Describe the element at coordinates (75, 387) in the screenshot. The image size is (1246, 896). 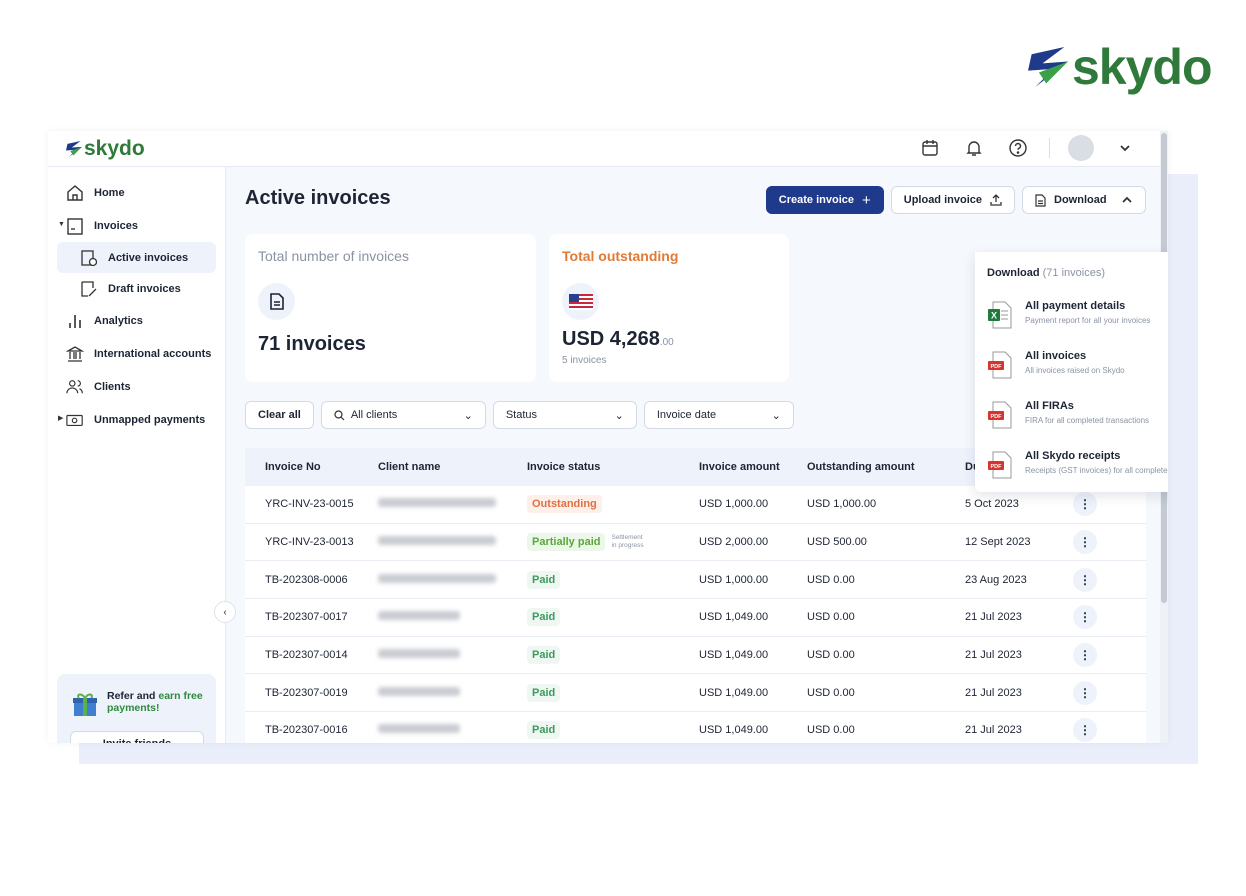
I see `clients-icon` at that location.